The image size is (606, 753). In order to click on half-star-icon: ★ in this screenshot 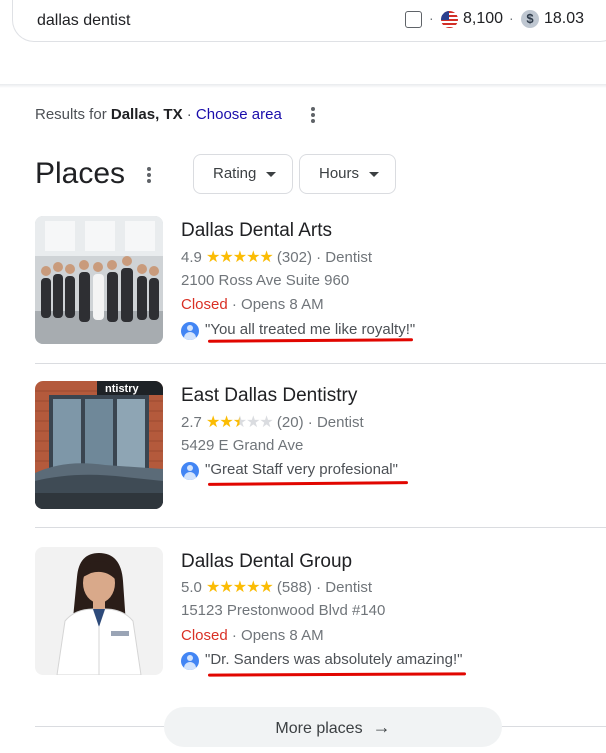, I will do `click(239, 422)`.